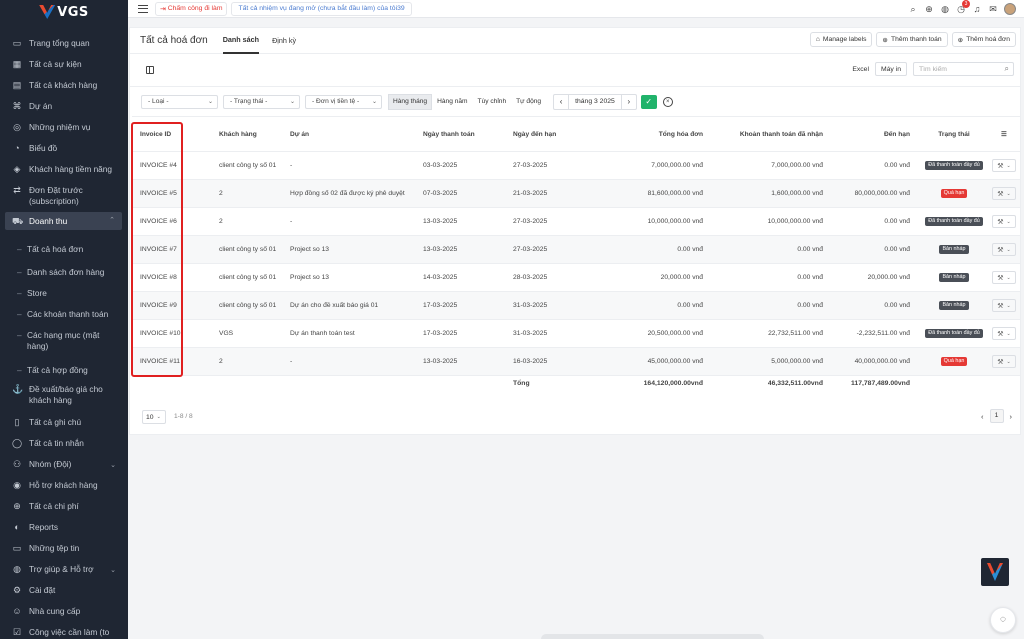 The height and width of the screenshot is (639, 1024). What do you see at coordinates (595, 101) in the screenshot?
I see `current-period: tháng 3 2025` at bounding box center [595, 101].